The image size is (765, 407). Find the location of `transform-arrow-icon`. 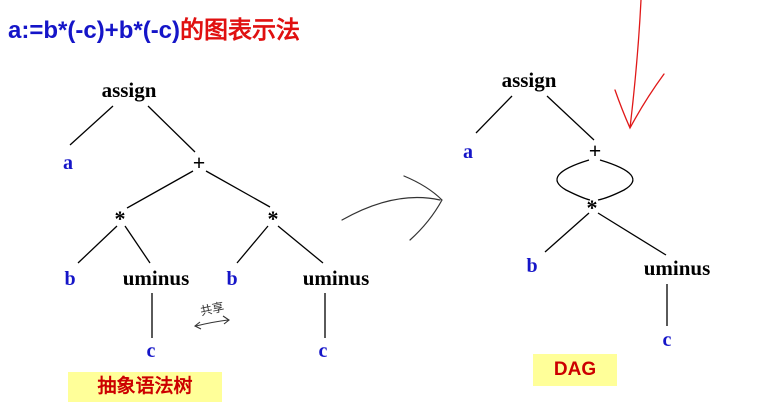

transform-arrow-icon is located at coordinates (392, 208).